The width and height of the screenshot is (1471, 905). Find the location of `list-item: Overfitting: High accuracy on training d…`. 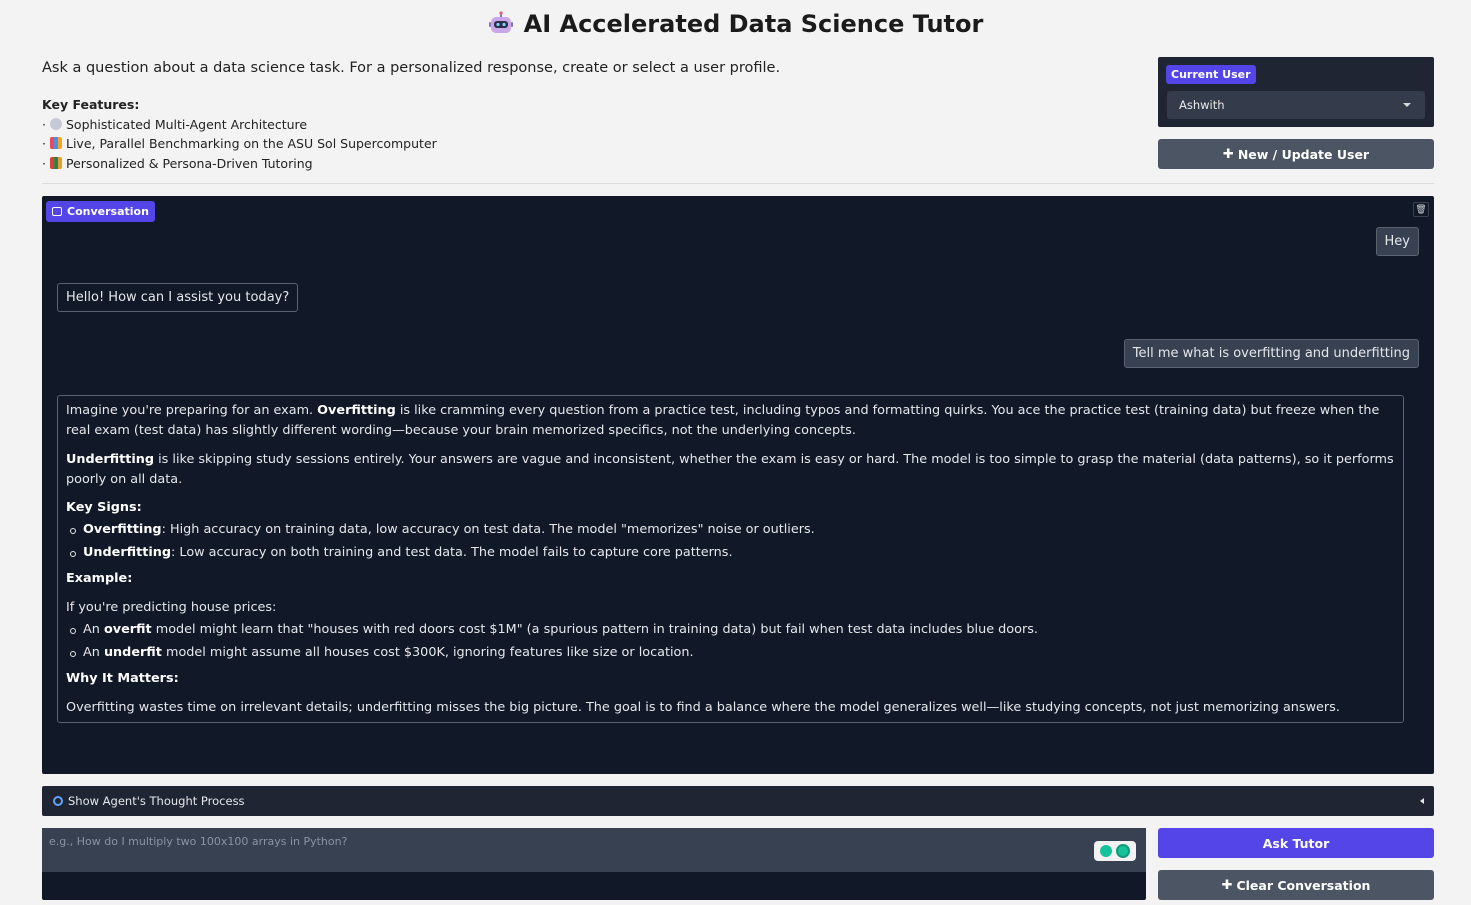

list-item: Overfitting: High accuracy on training d… is located at coordinates (730, 530).